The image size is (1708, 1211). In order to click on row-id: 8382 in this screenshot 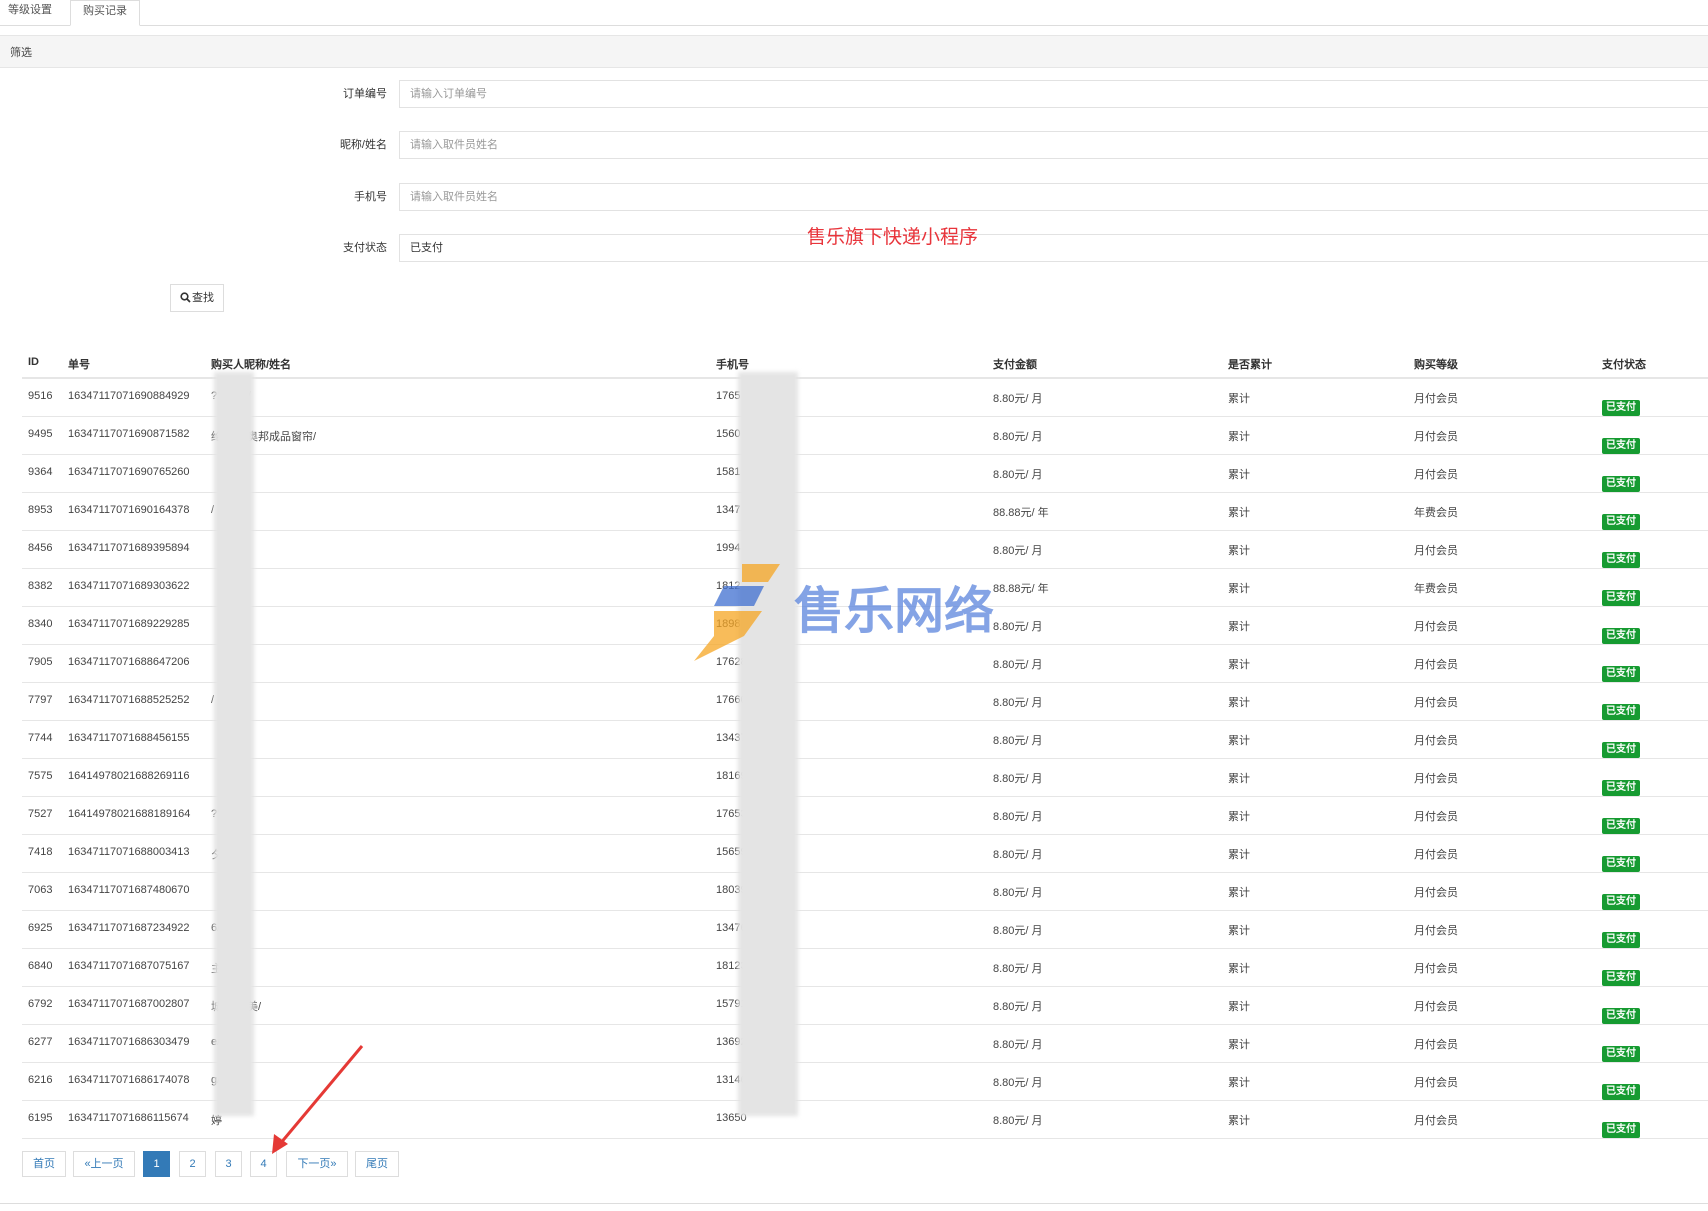, I will do `click(40, 586)`.